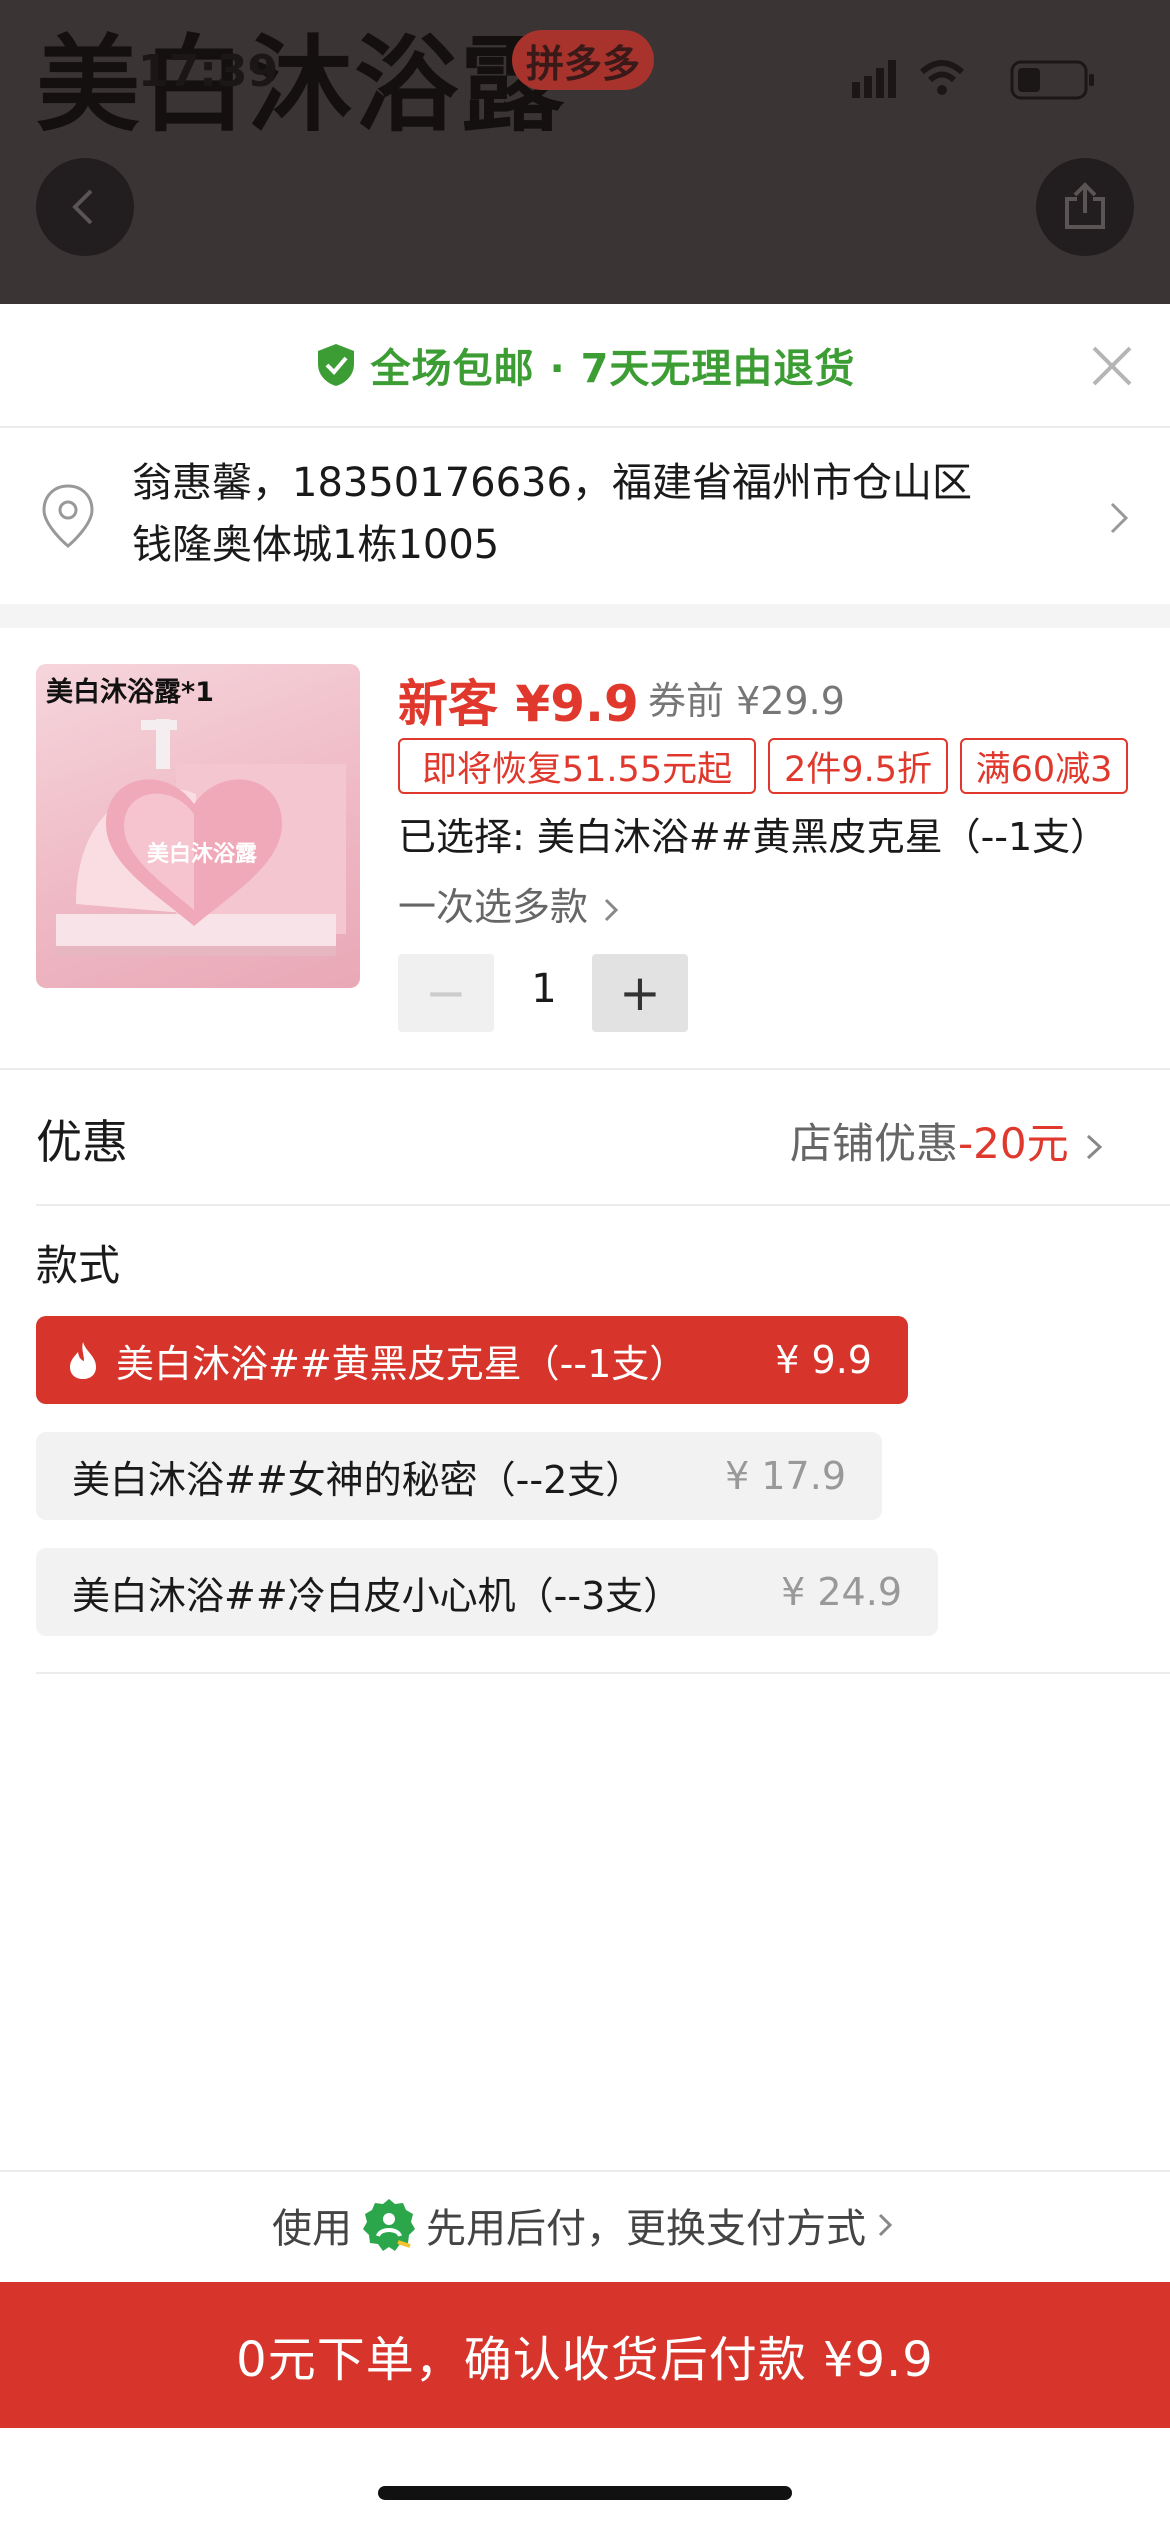 This screenshot has height=2532, width=1170. I want to click on promo-tag: 即将恢复51.55元起, so click(577, 766).